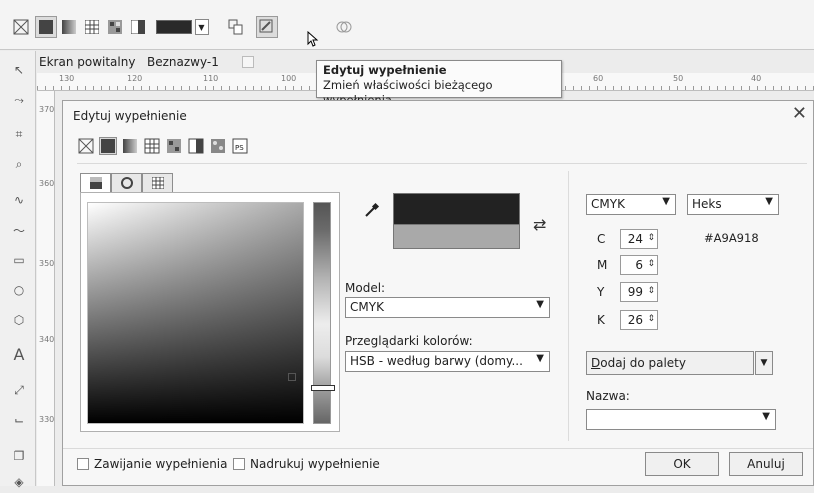  I want to click on fill-type-two-color, so click(196, 146).